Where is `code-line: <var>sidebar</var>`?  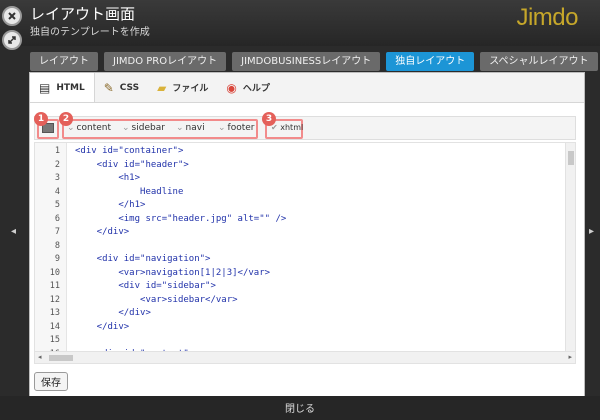
code-line: <var>sidebar</var> is located at coordinates (156, 299).